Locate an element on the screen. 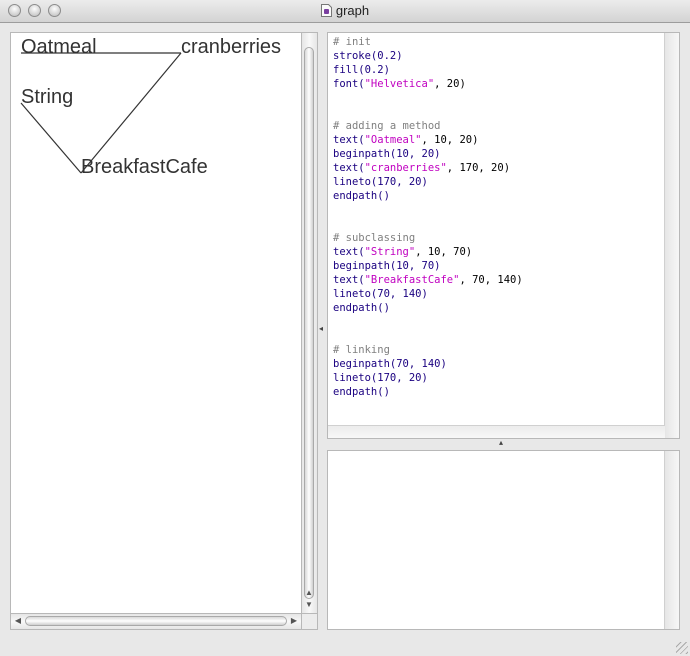 The image size is (690, 656). code-string: "Helvetica" is located at coordinates (399, 84).